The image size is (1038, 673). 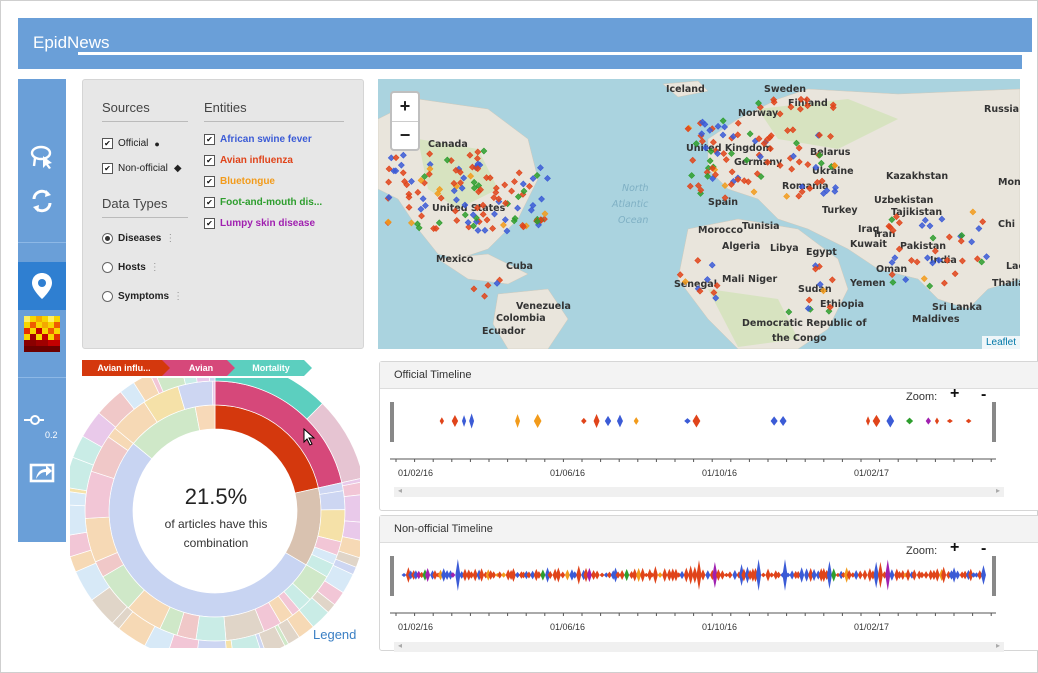 I want to click on reset-button, so click(x=42, y=201).